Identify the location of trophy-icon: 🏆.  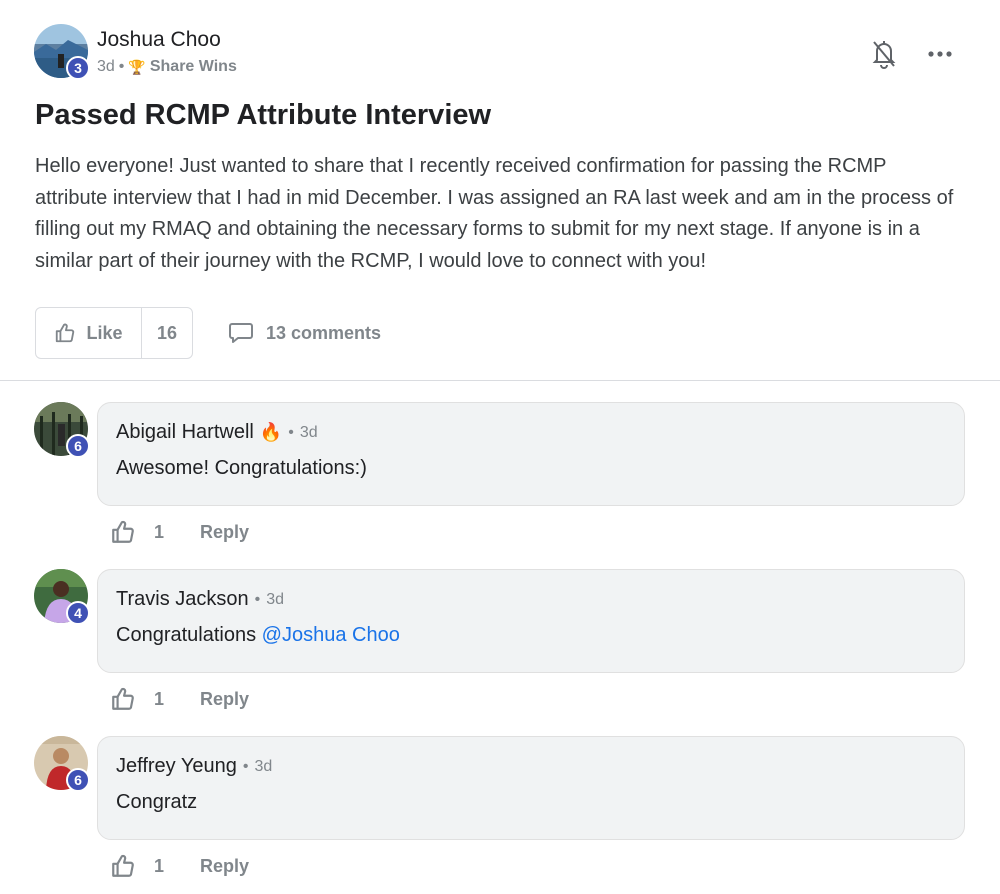
(137, 66).